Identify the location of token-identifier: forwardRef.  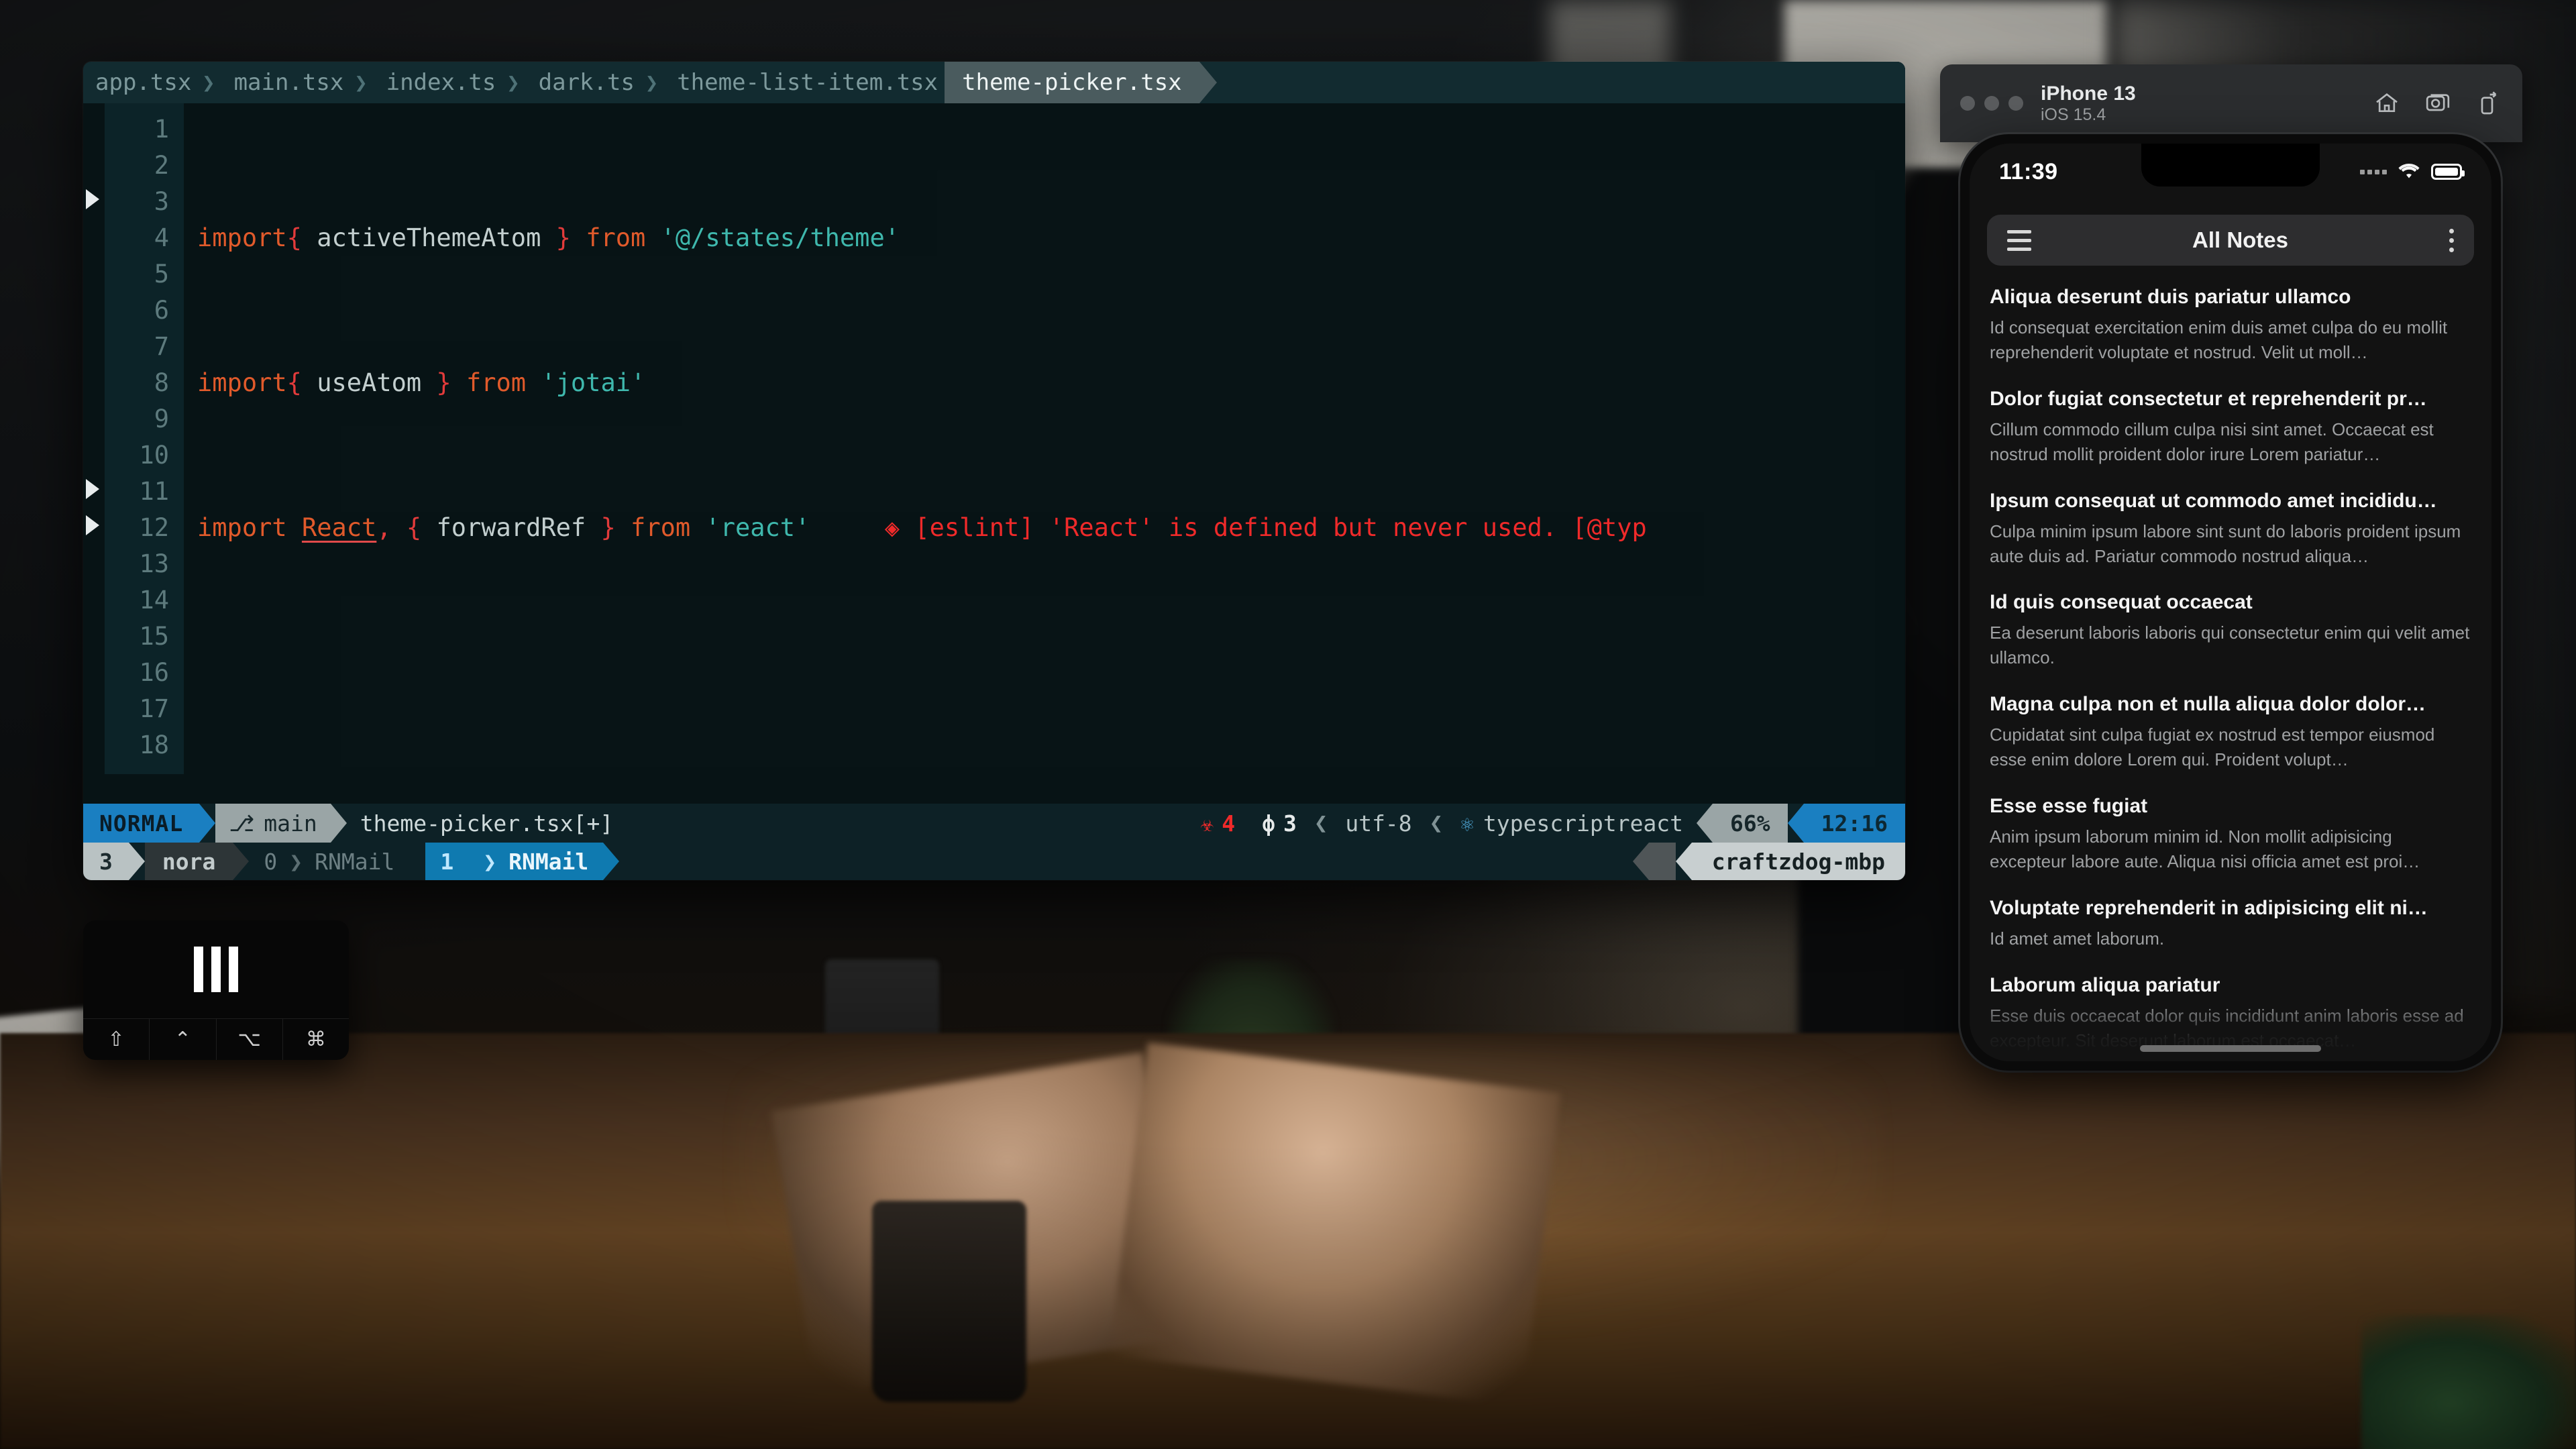
(511, 527).